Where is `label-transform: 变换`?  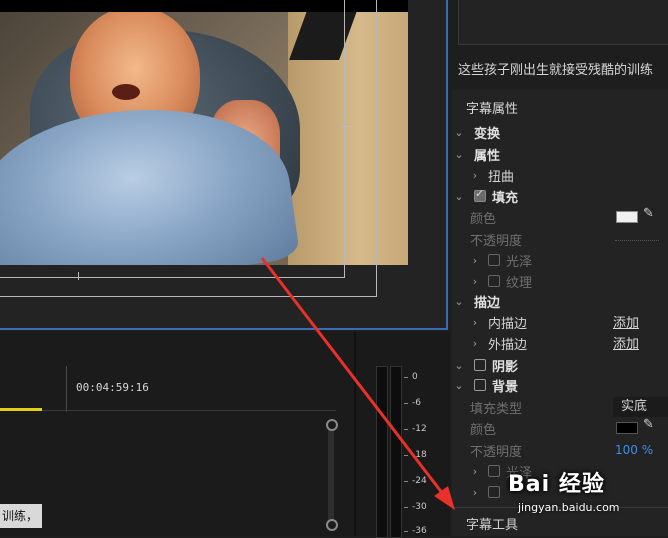 label-transform: 变换 is located at coordinates (487, 134).